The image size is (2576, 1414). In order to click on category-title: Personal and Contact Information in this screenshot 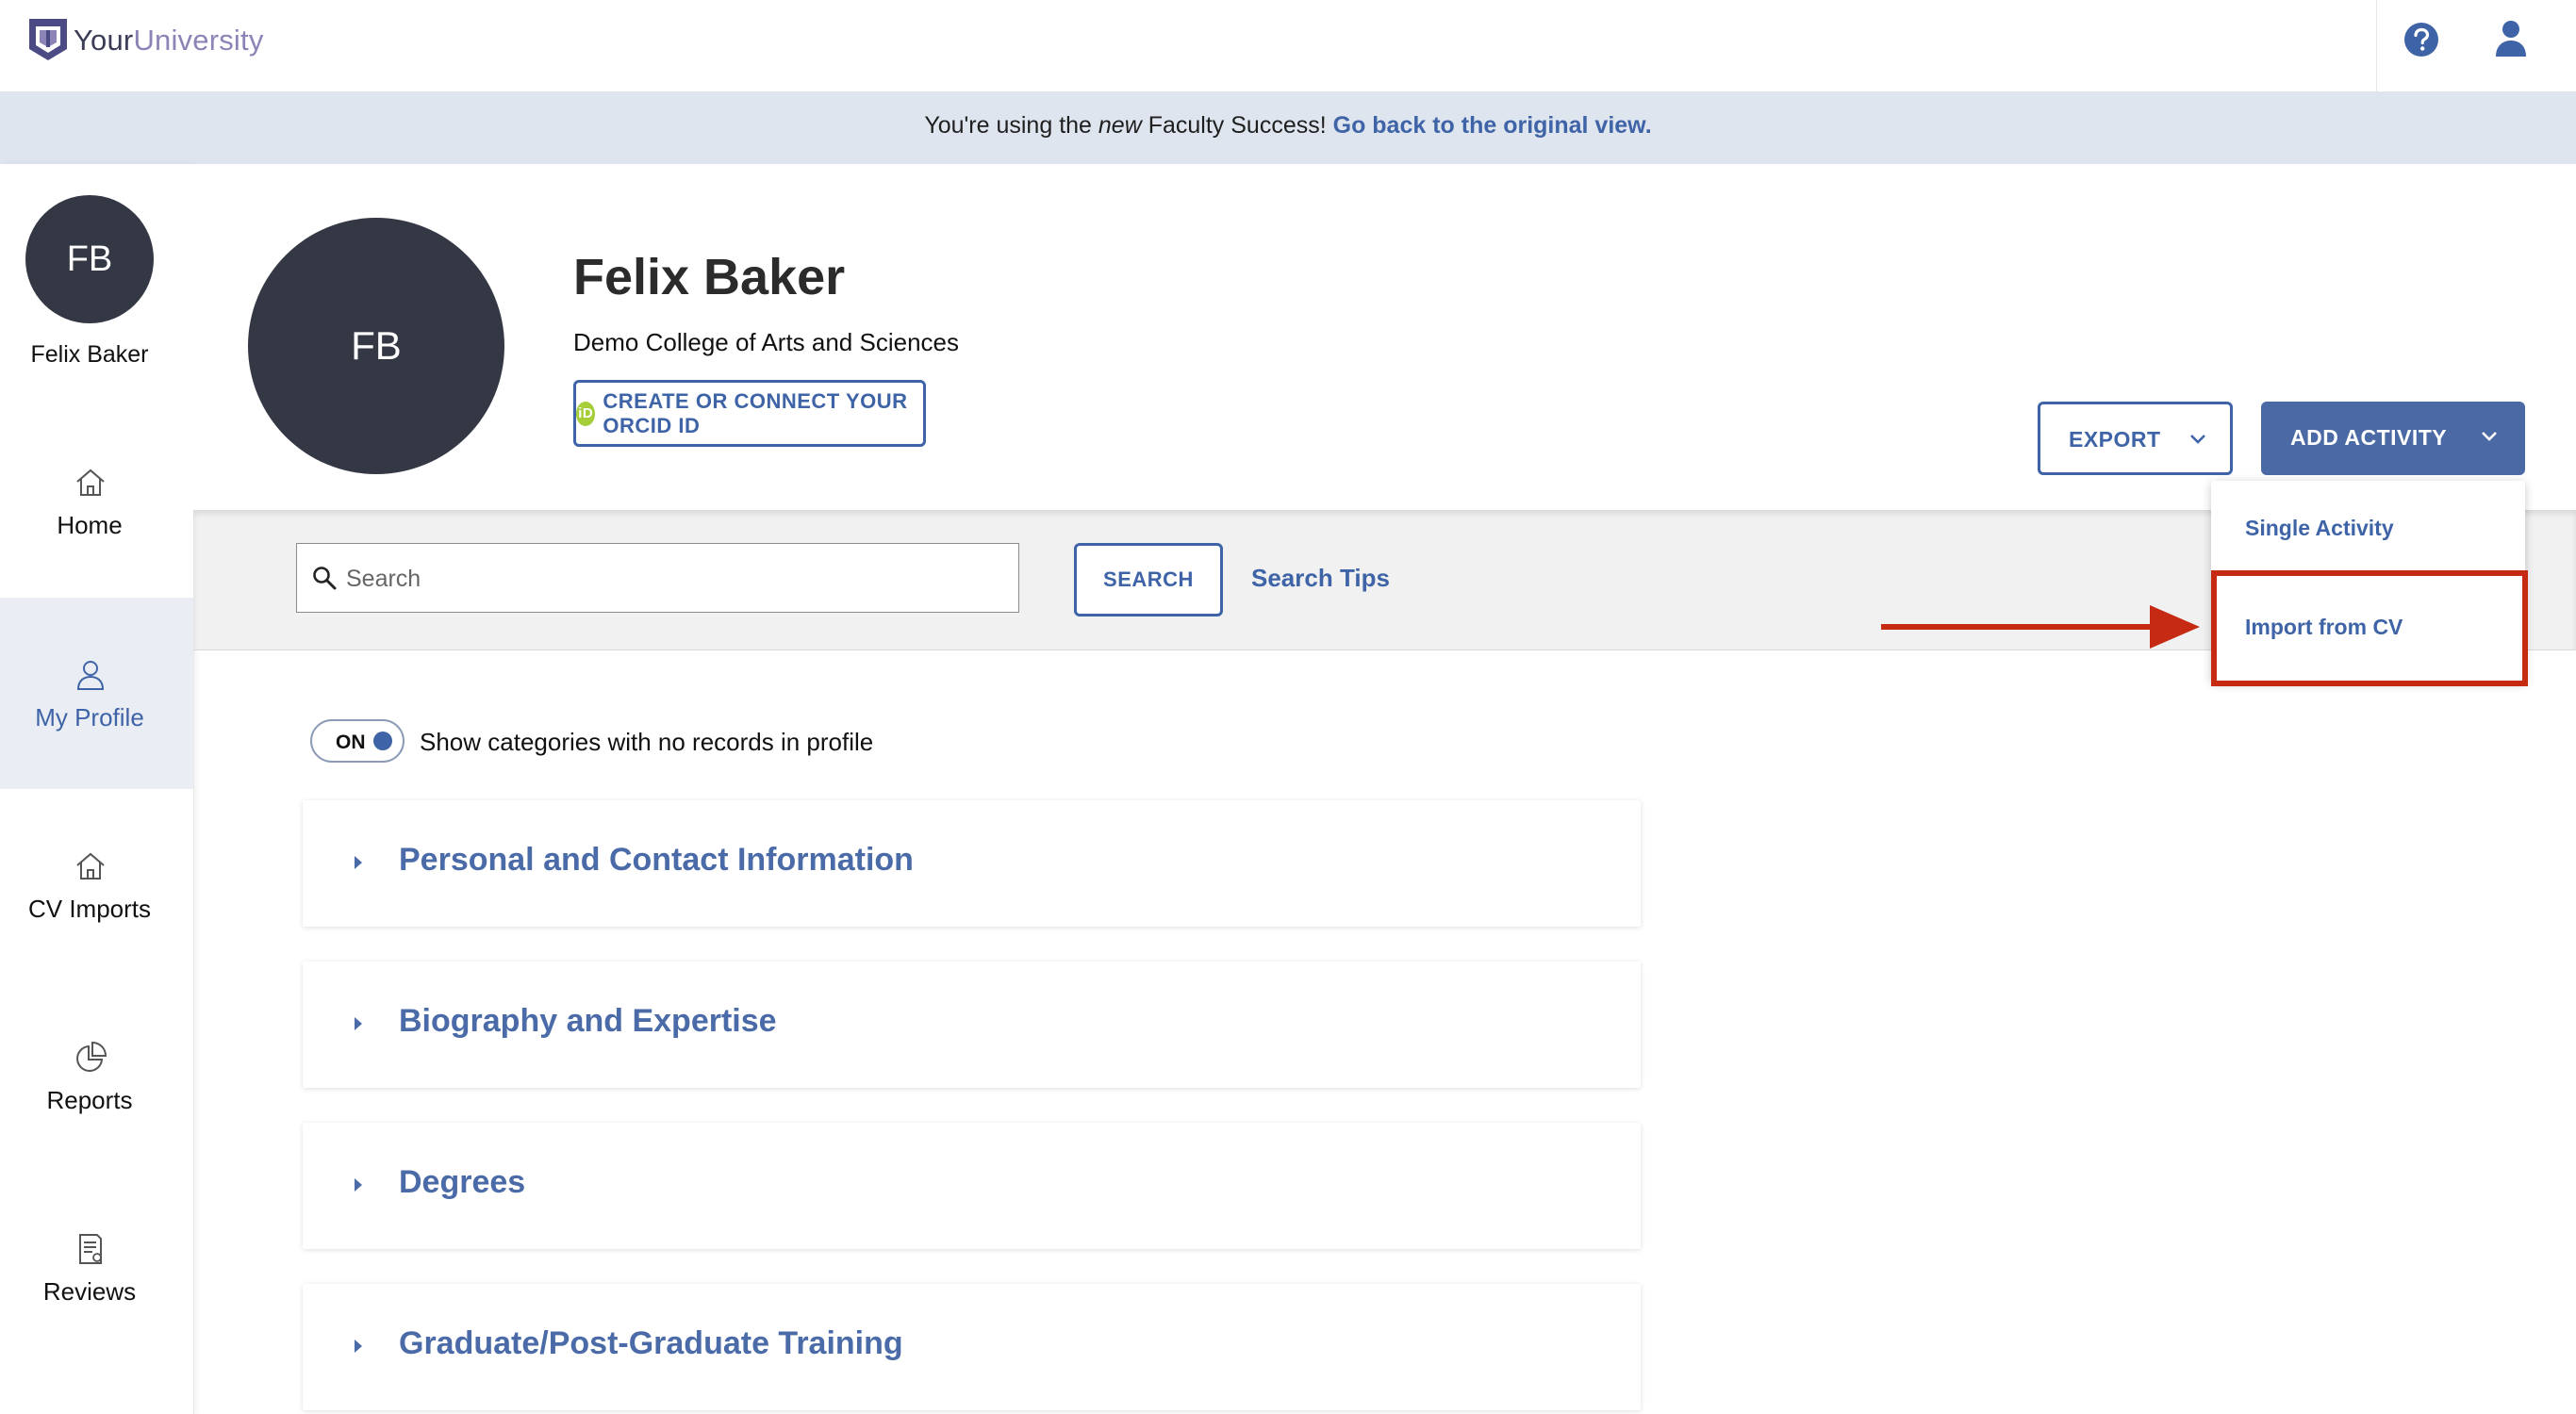, I will do `click(656, 860)`.